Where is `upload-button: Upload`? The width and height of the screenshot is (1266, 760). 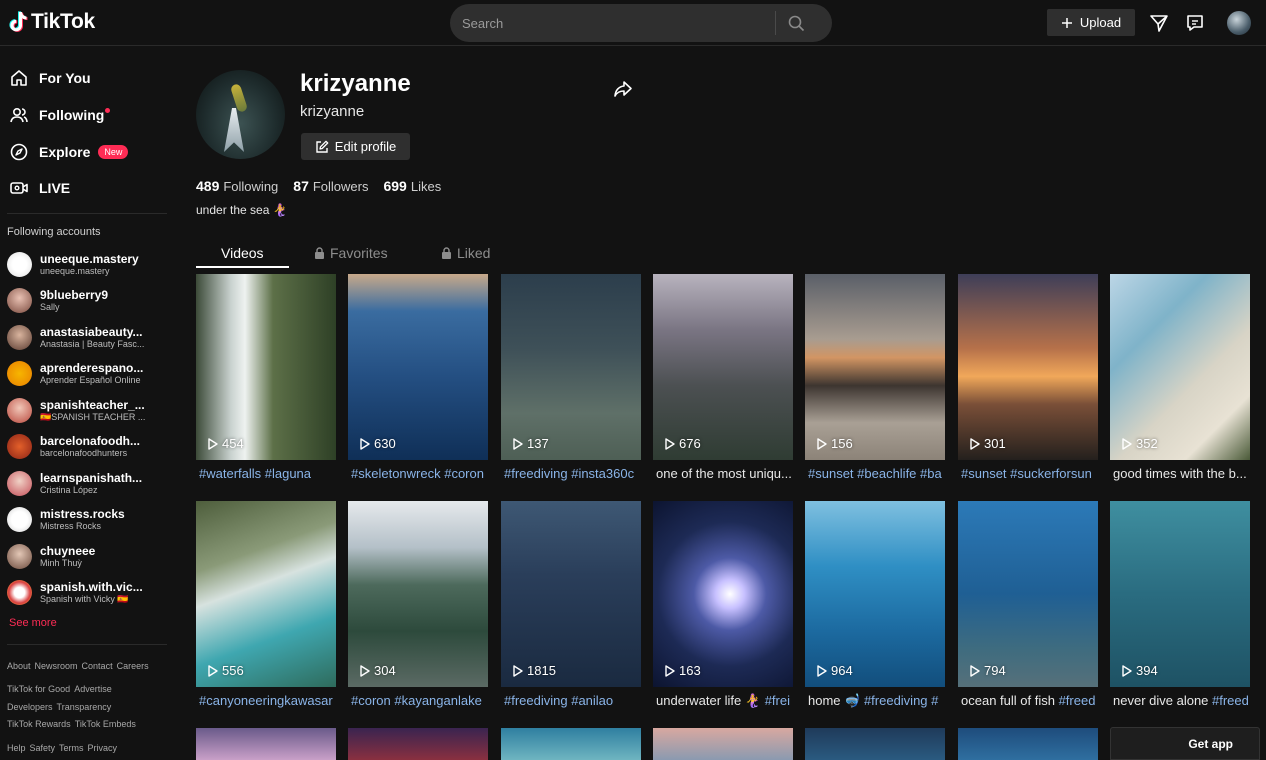 upload-button: Upload is located at coordinates (1091, 22).